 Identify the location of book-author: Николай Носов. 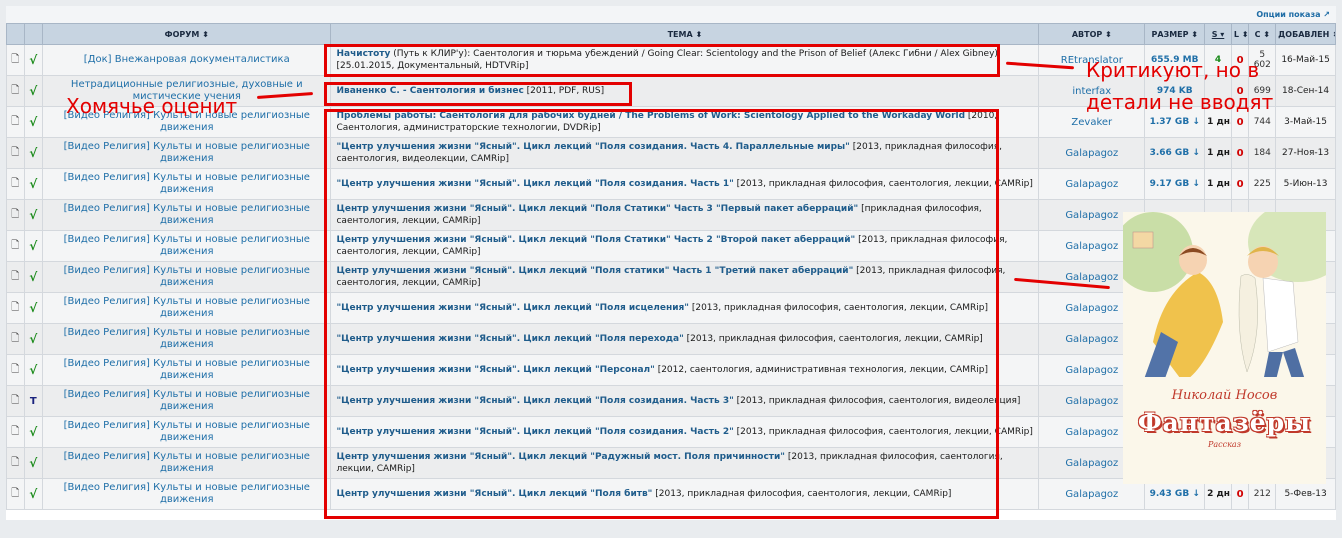
(1224, 395).